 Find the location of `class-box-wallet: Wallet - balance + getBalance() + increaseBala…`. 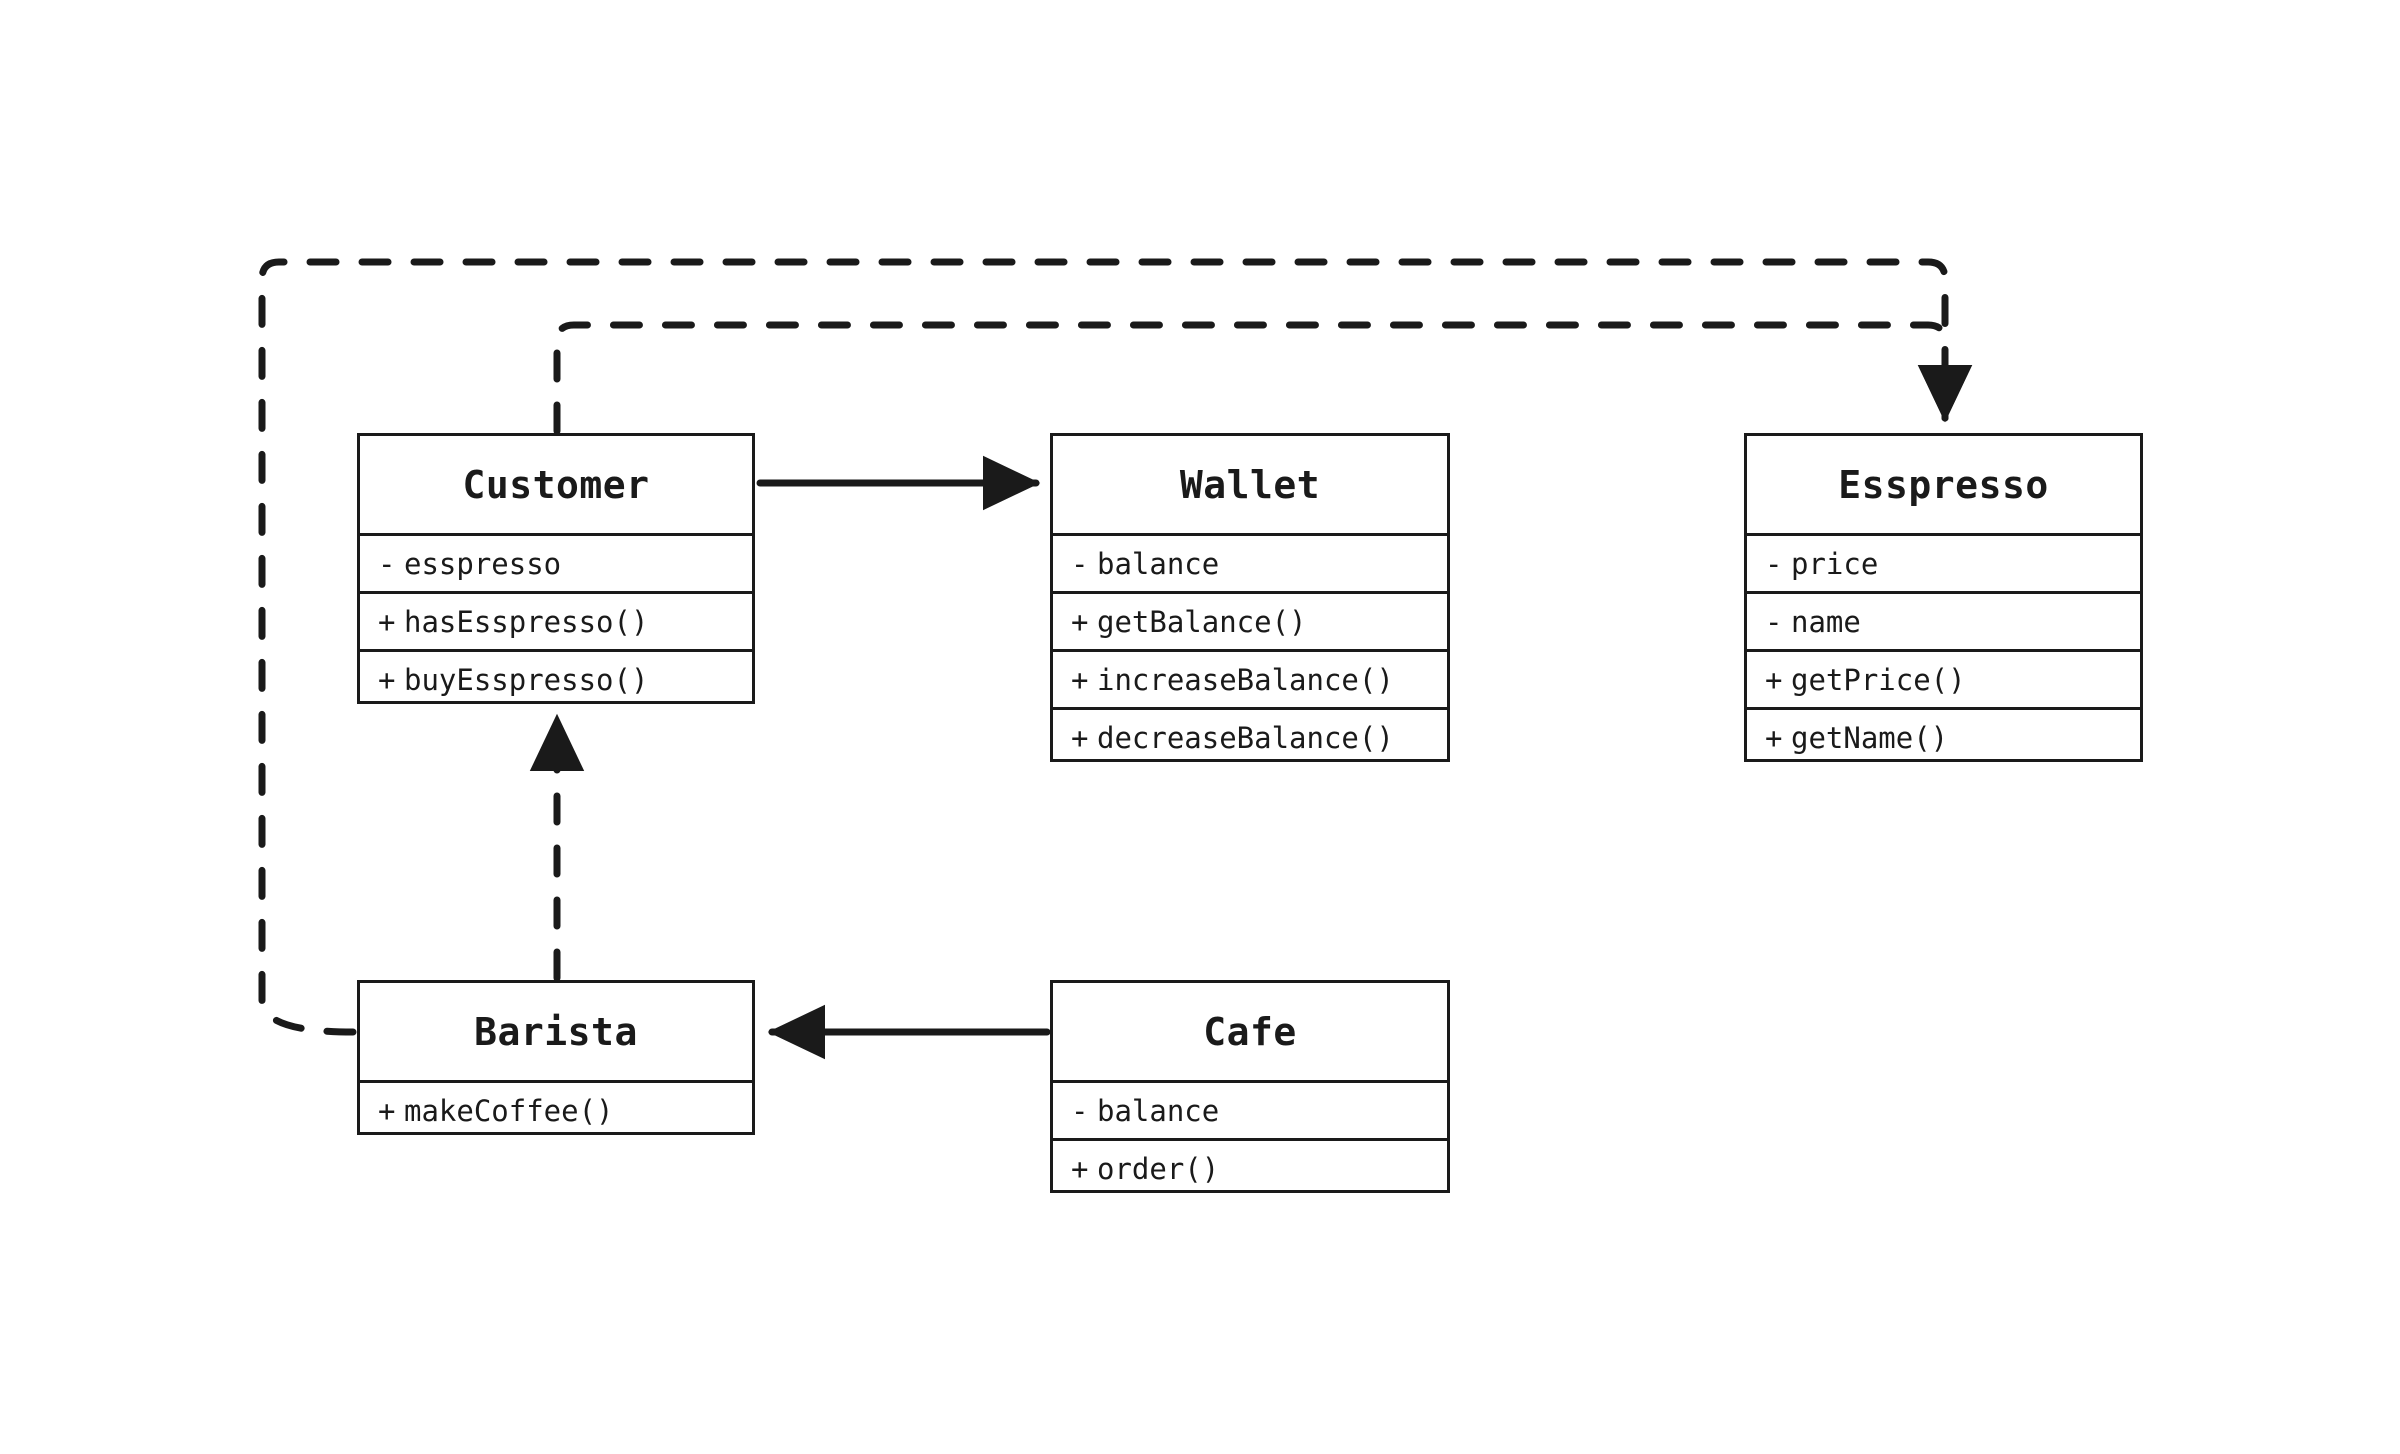

class-box-wallet: Wallet - balance + getBalance() + increaseBala… is located at coordinates (1250, 597).